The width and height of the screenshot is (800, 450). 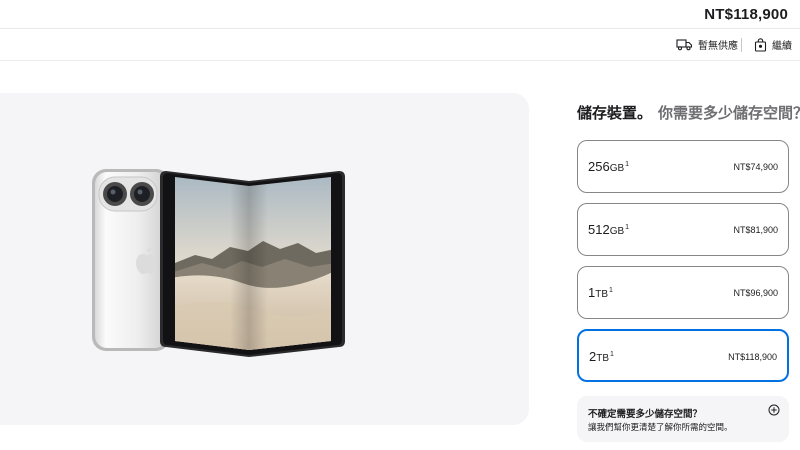 I want to click on storage-subtitle: 你需要多少儲存空間？, so click(x=729, y=113).